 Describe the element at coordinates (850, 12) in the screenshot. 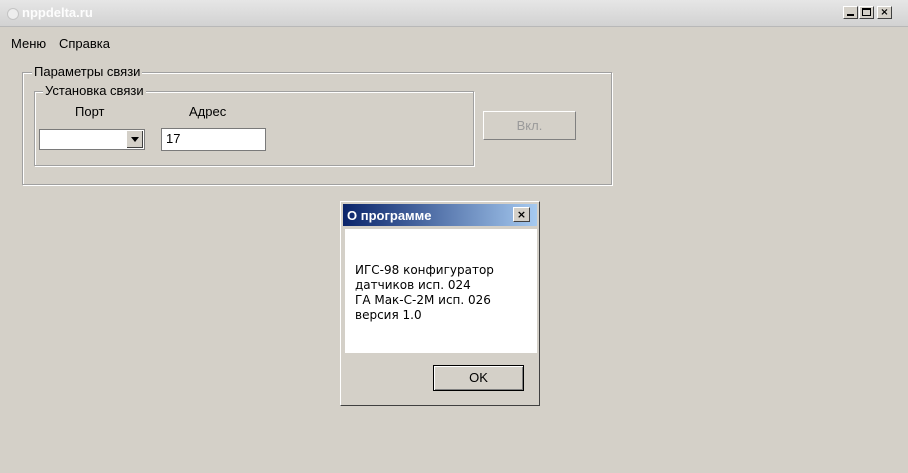

I see `minimize-button` at that location.